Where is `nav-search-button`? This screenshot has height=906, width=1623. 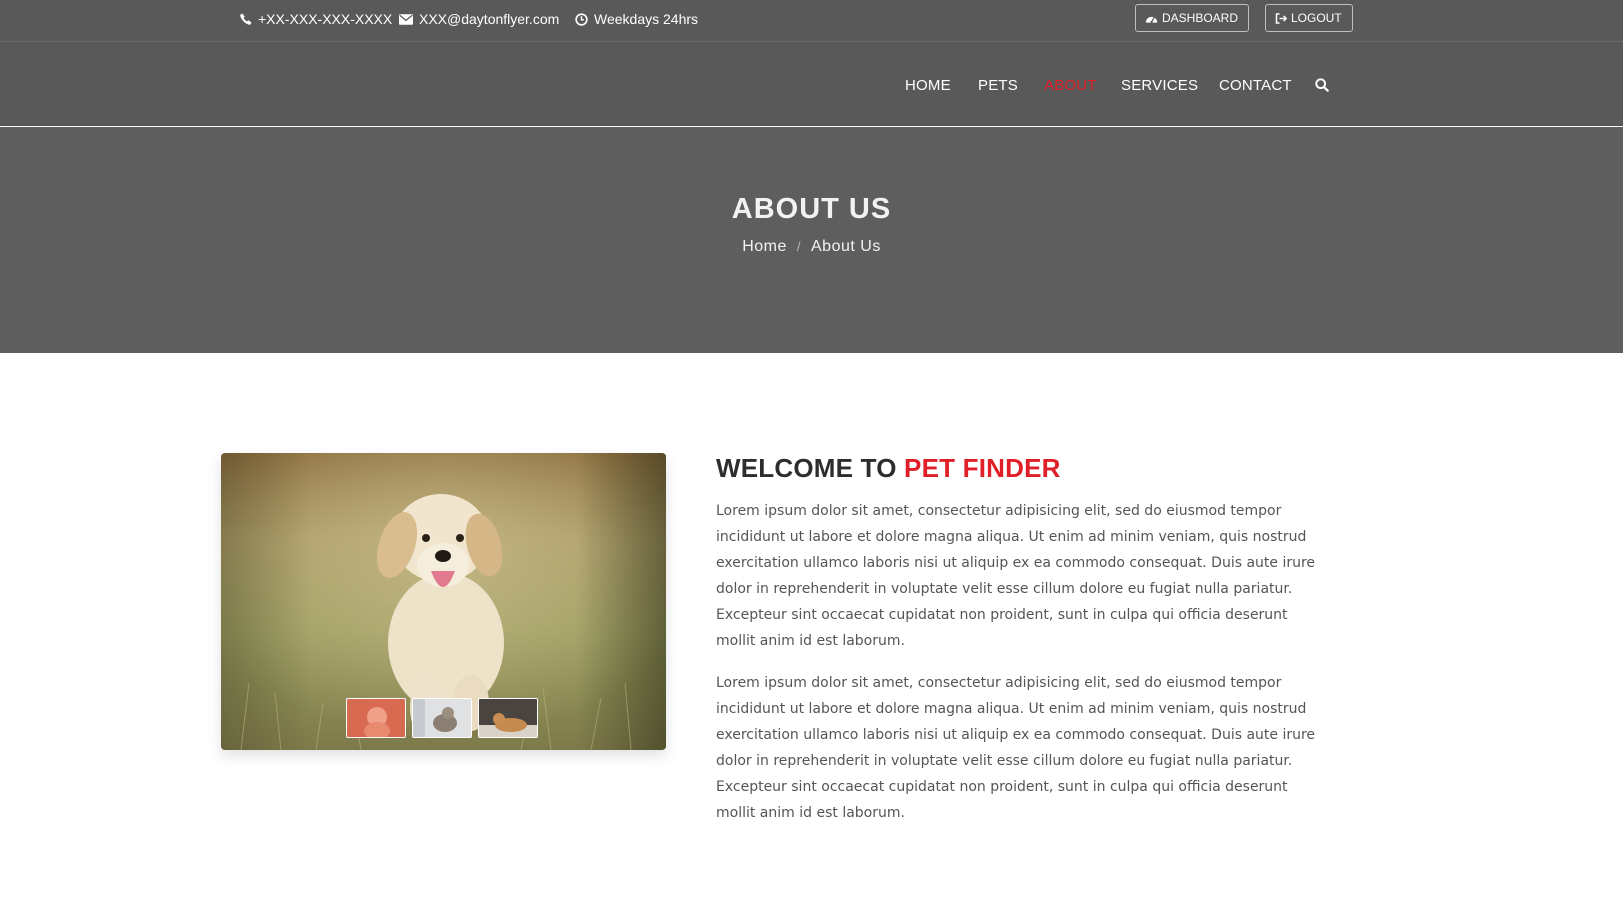 nav-search-button is located at coordinates (1322, 87).